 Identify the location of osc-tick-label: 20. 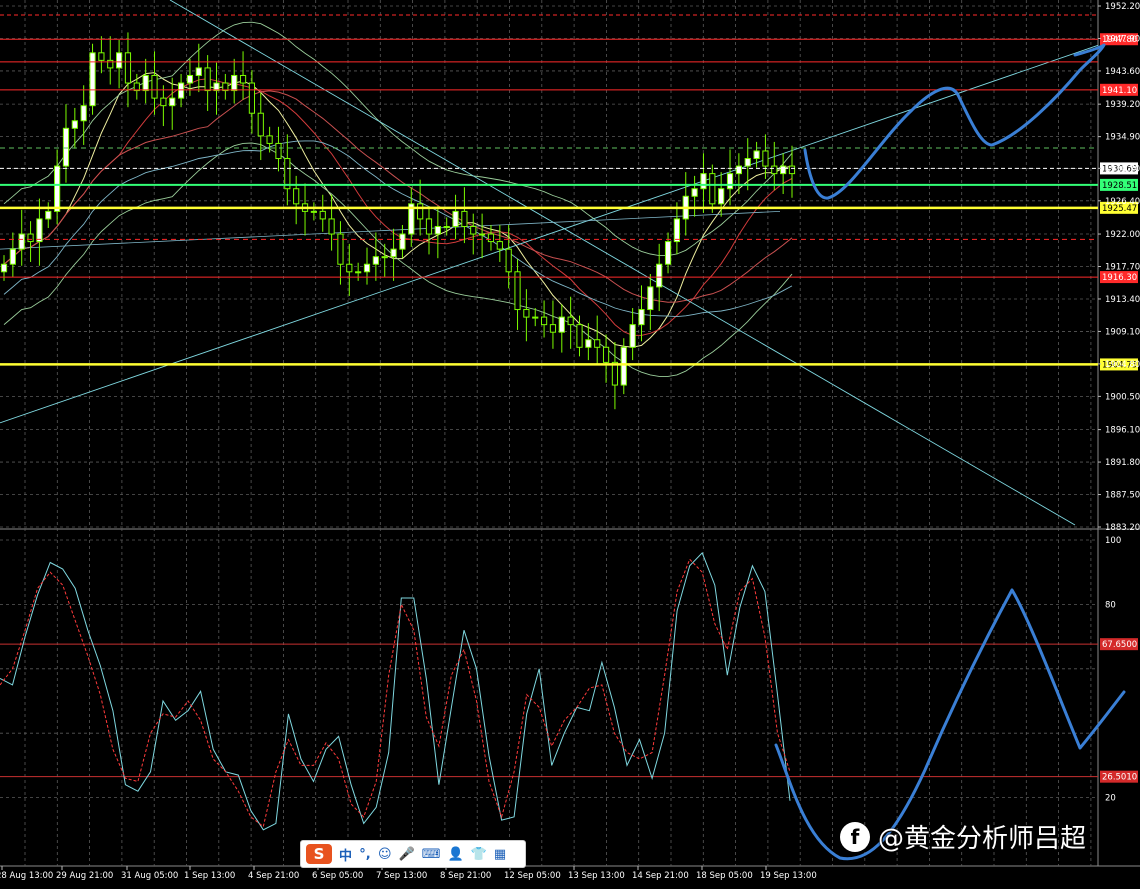
(1110, 799).